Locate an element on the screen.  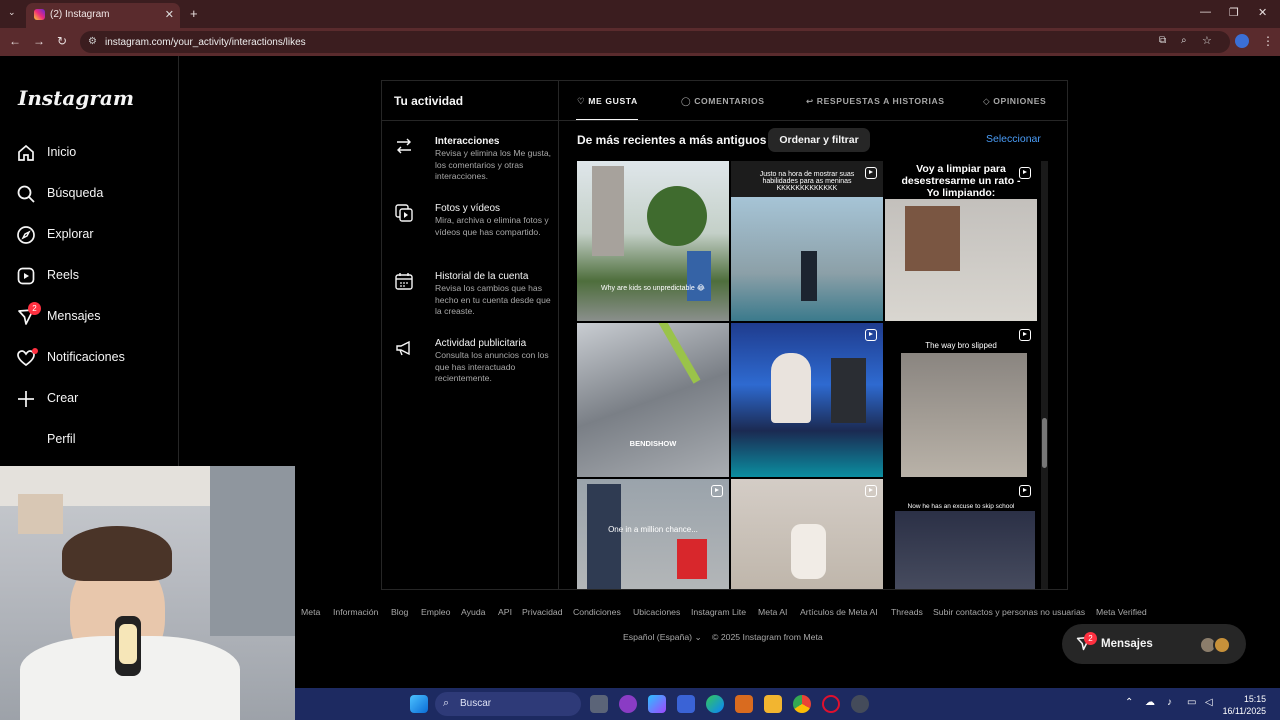
minimize-icon: — is located at coordinates (1205, 12).